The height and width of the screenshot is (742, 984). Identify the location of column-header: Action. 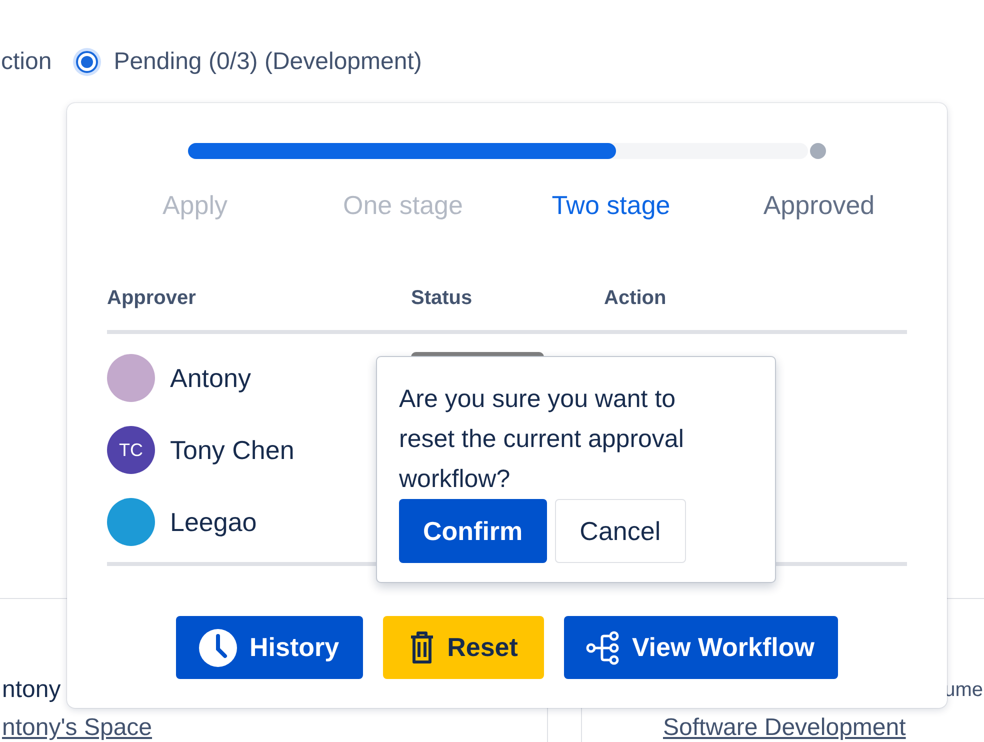
(636, 298).